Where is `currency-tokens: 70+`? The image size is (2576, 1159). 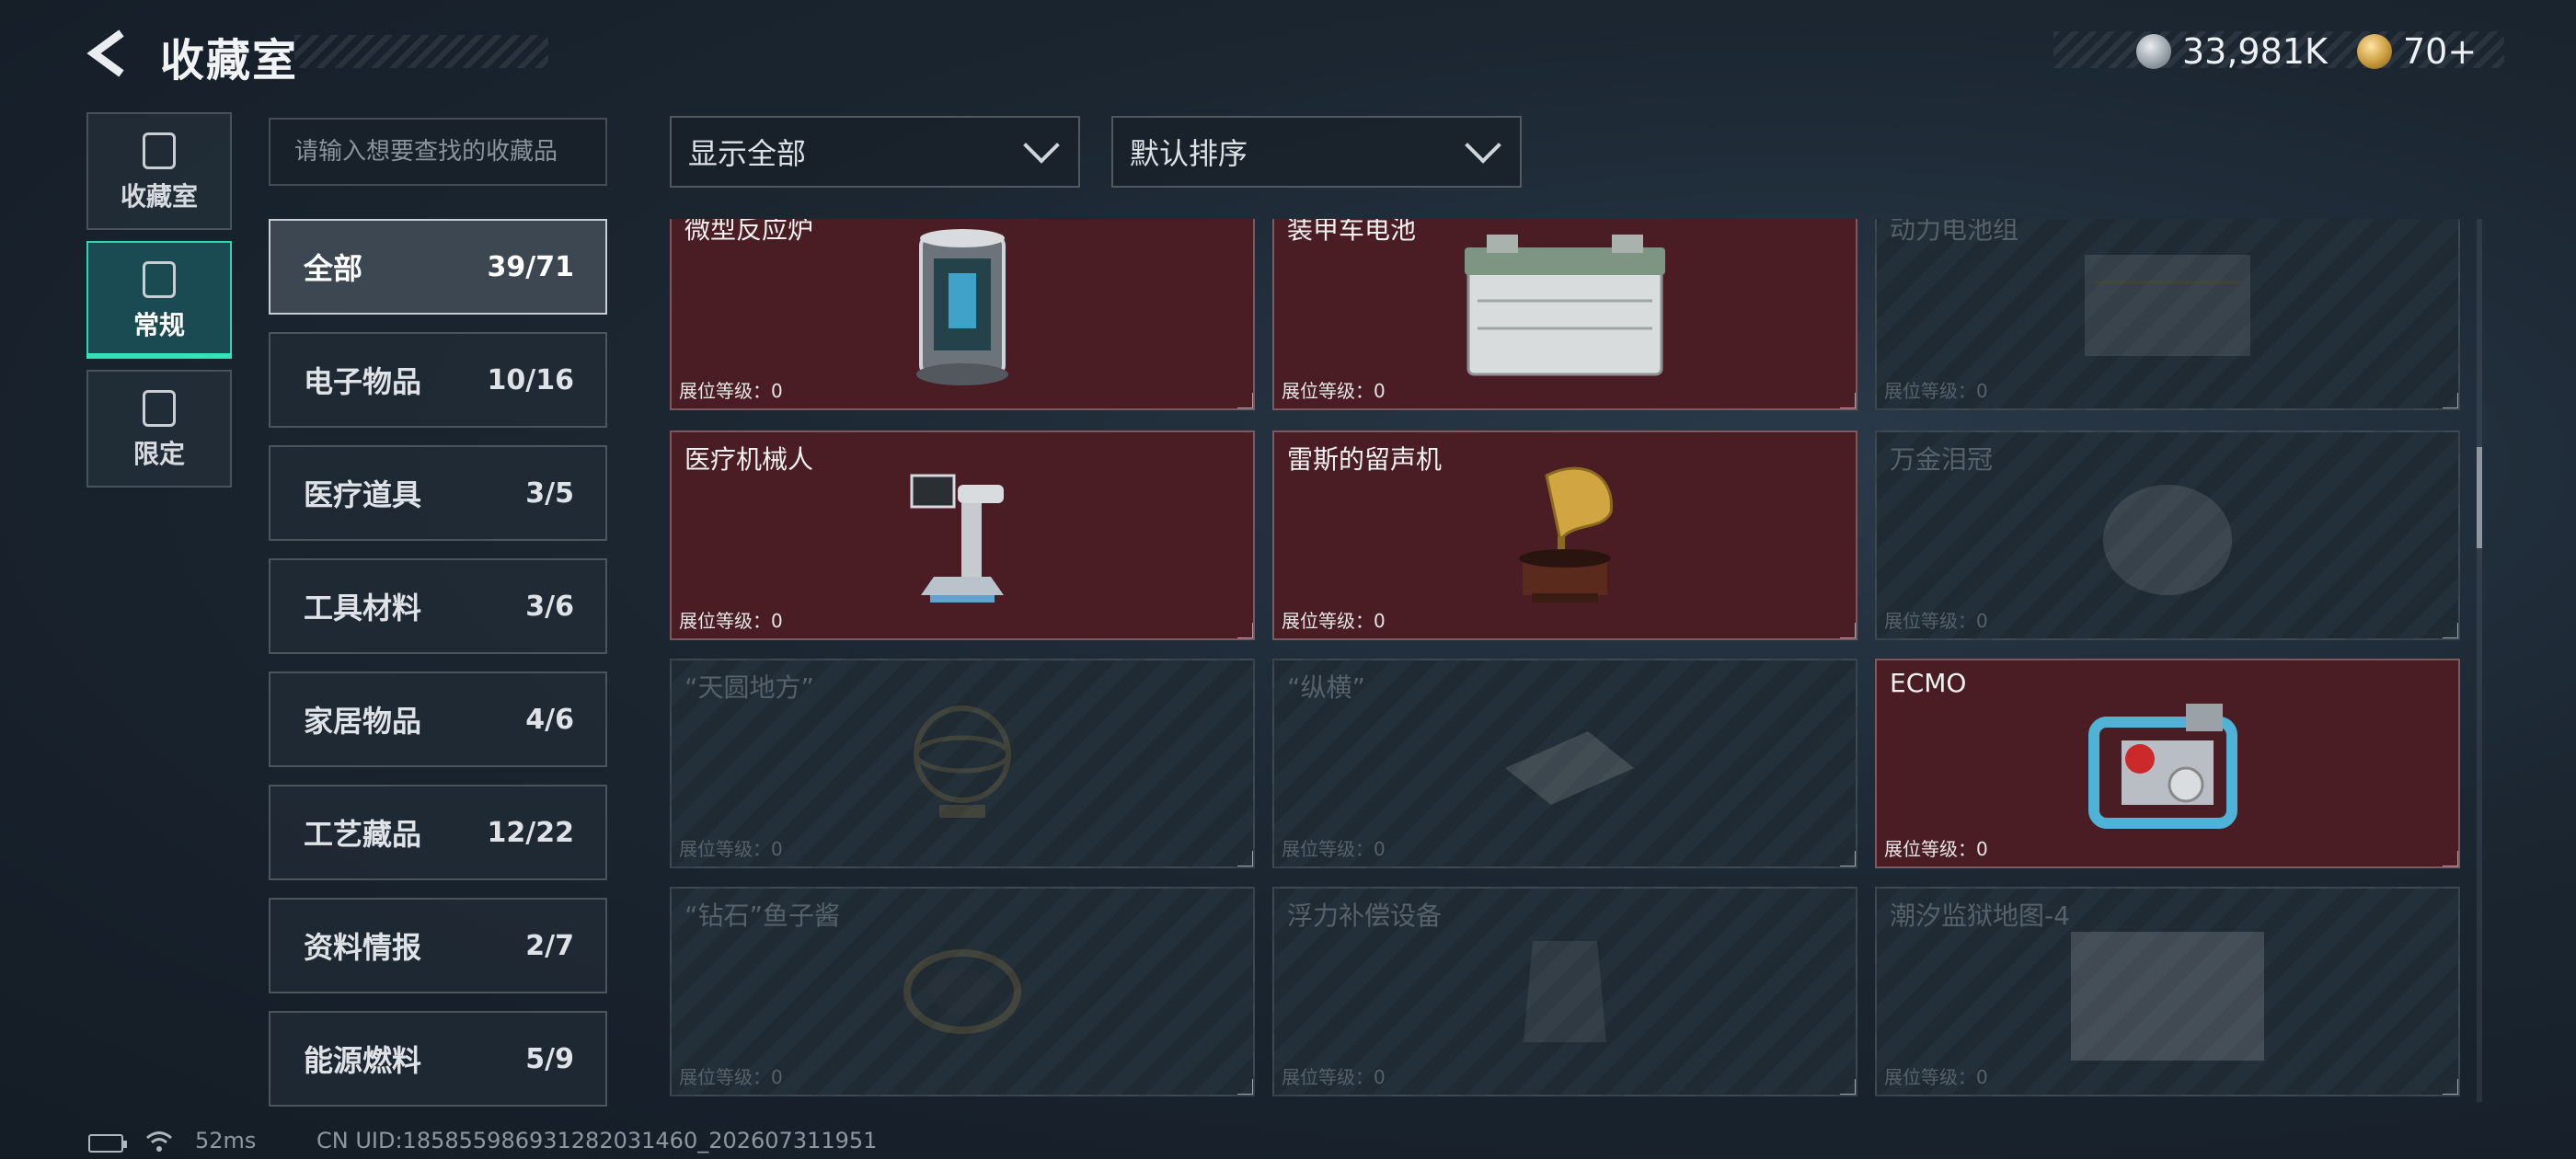 currency-tokens: 70+ is located at coordinates (2417, 51).